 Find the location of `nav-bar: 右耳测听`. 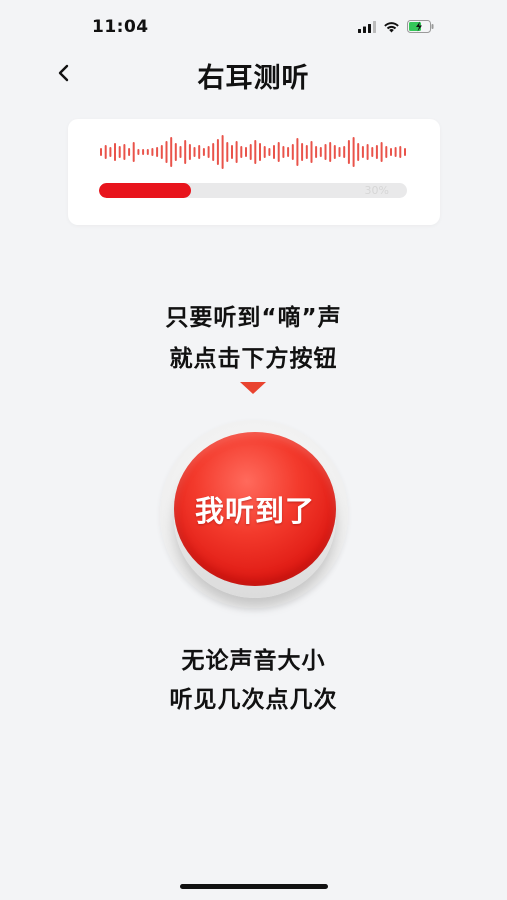

nav-bar: 右耳测听 is located at coordinates (253, 74).